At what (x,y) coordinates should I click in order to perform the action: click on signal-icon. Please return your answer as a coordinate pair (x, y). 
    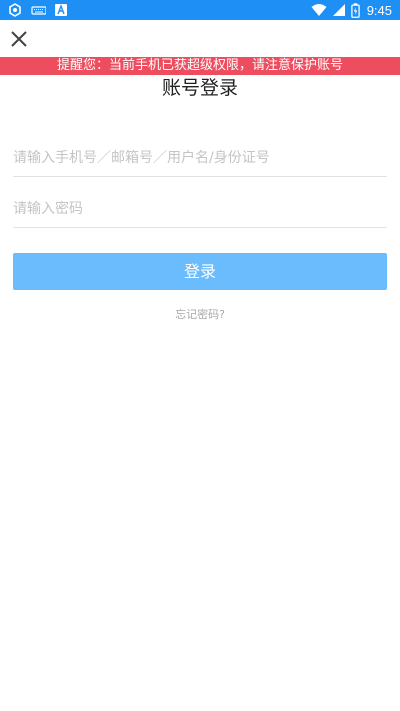
    Looking at the image, I should click on (338, 10).